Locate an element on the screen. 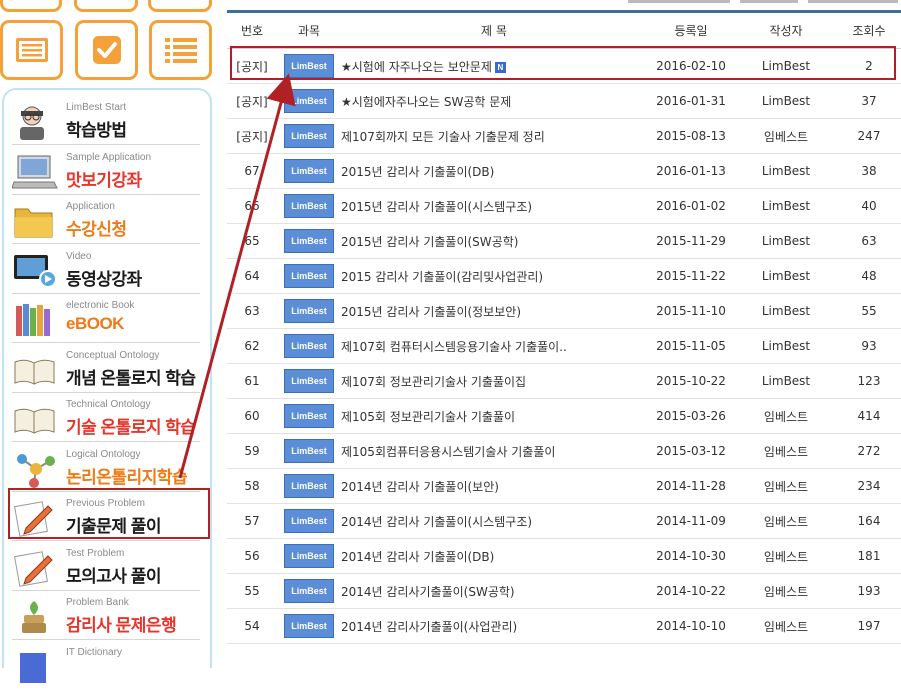  list-lines-button is located at coordinates (180, 50).